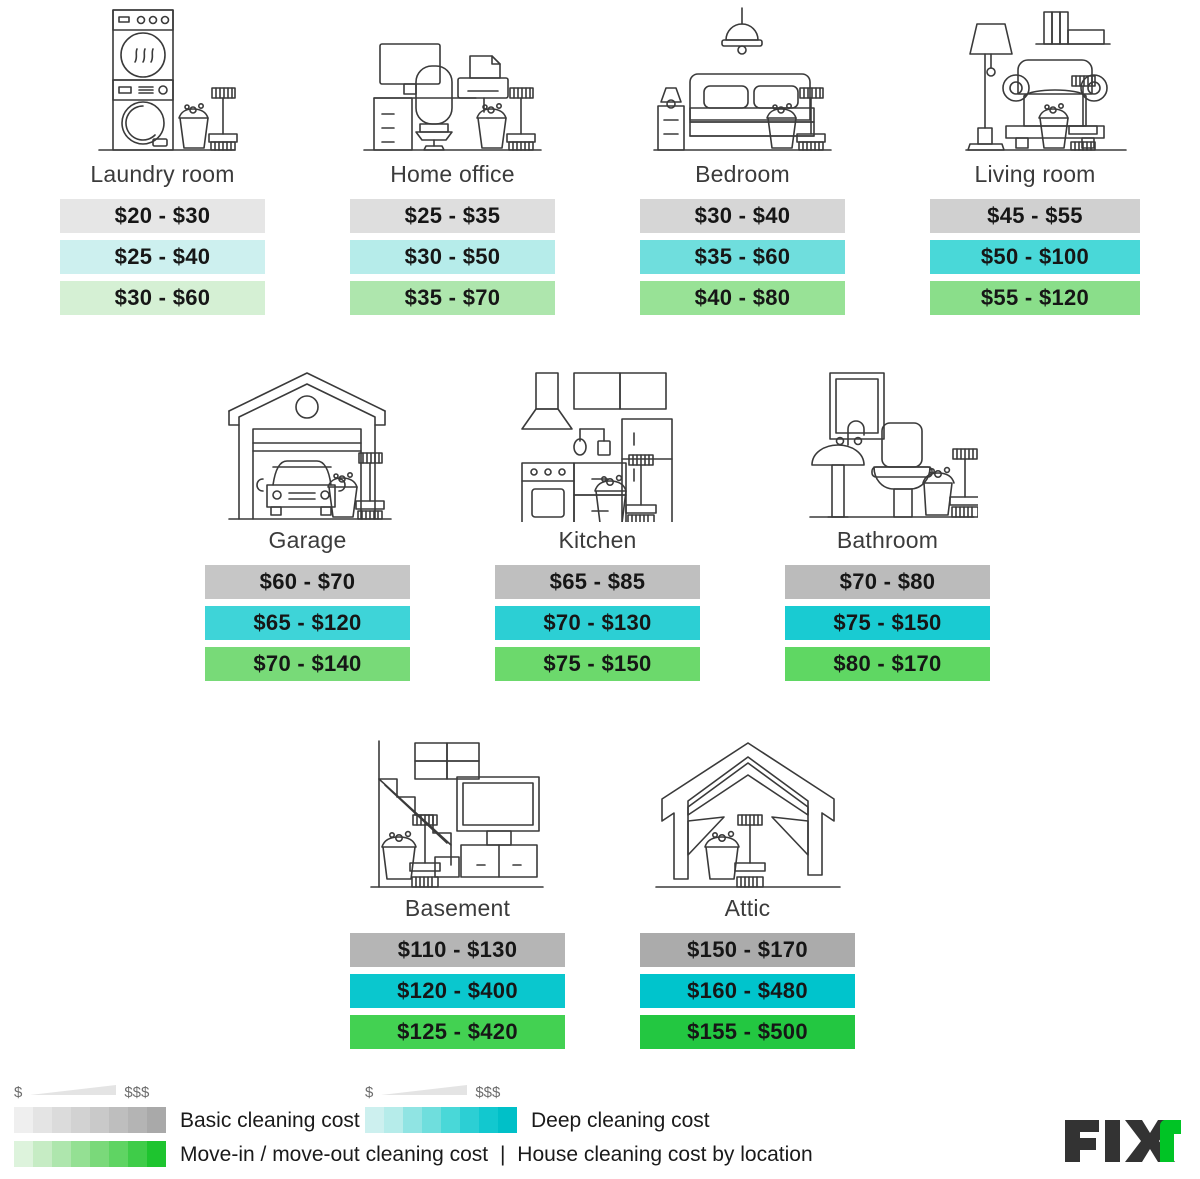 The image size is (1200, 1179). I want to click on basic-cost-bar: $70 - $80, so click(887, 582).